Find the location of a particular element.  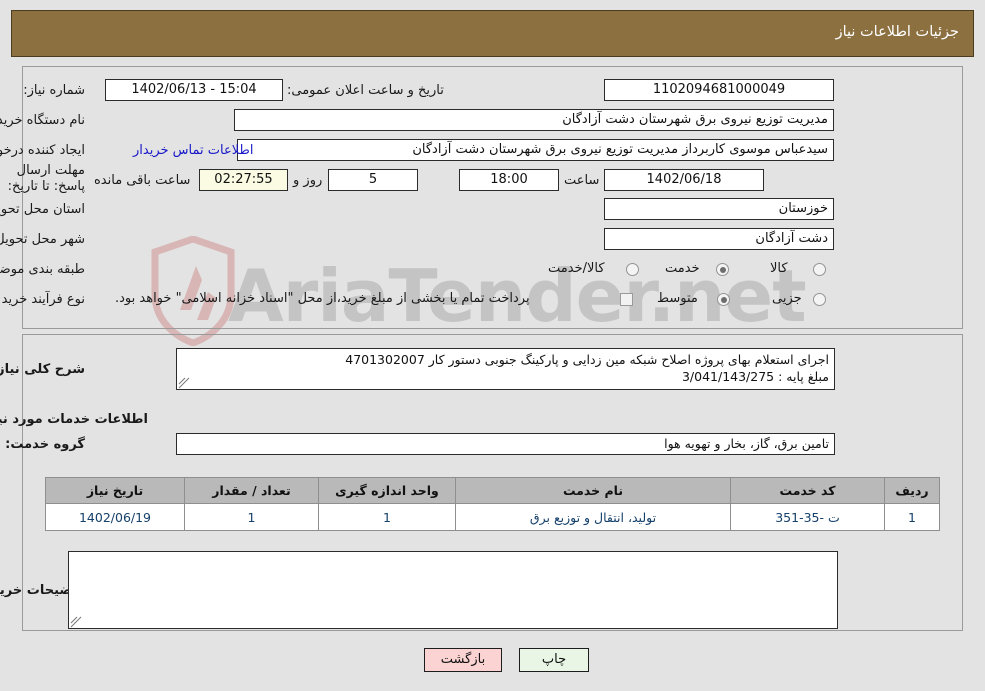

radio-category-kala-khedmat is located at coordinates (632, 269).